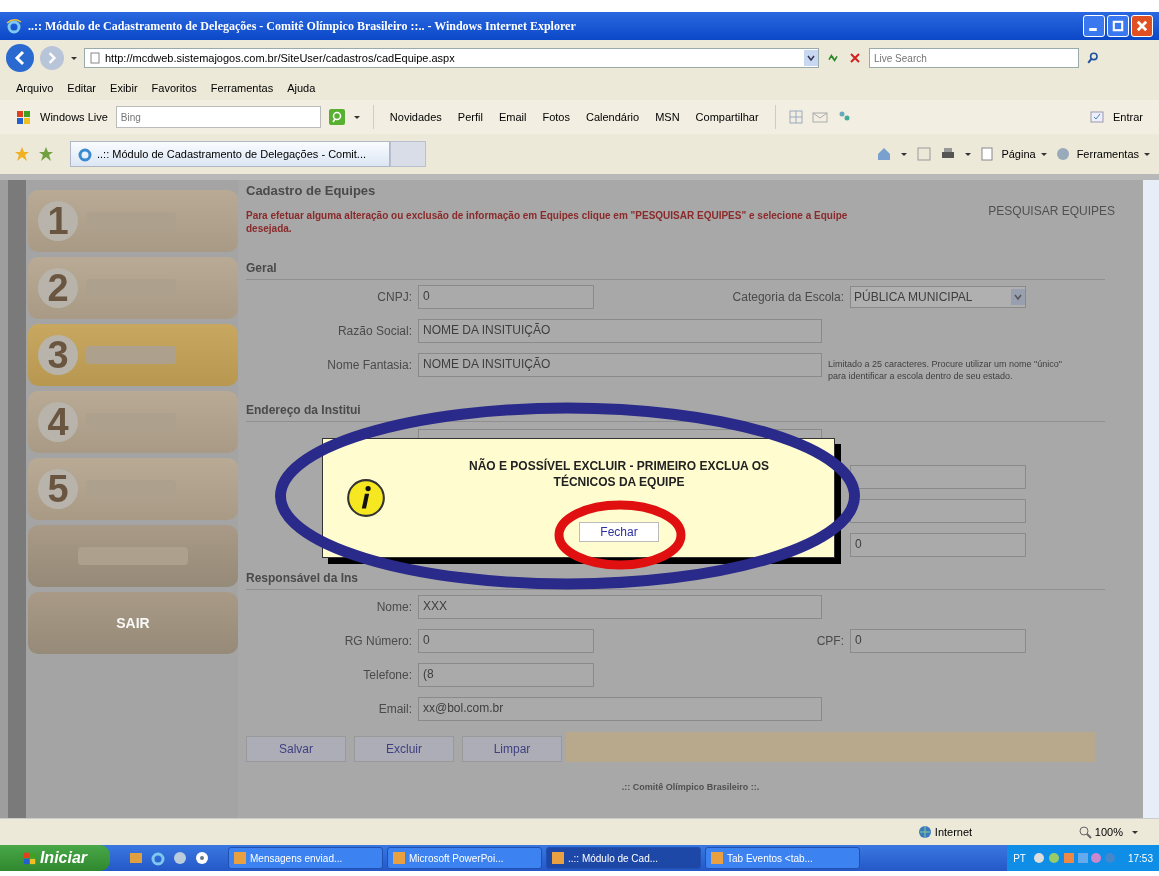  Describe the element at coordinates (374, 331) in the screenshot. I see `field-label: Razão Social:` at that location.